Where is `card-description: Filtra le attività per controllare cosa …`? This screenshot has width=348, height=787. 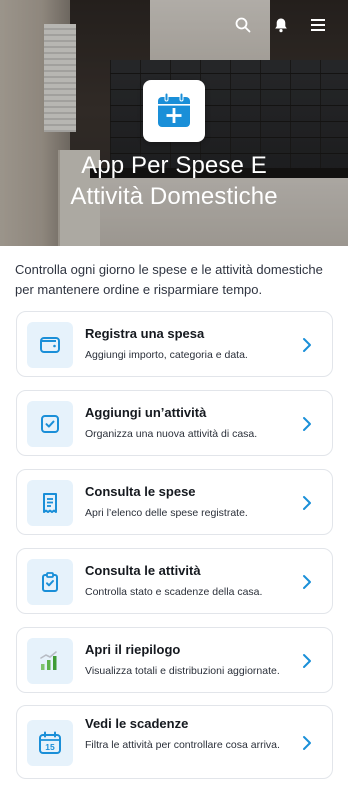
card-description: Filtra le attività per controllare cosa … is located at coordinates (182, 745).